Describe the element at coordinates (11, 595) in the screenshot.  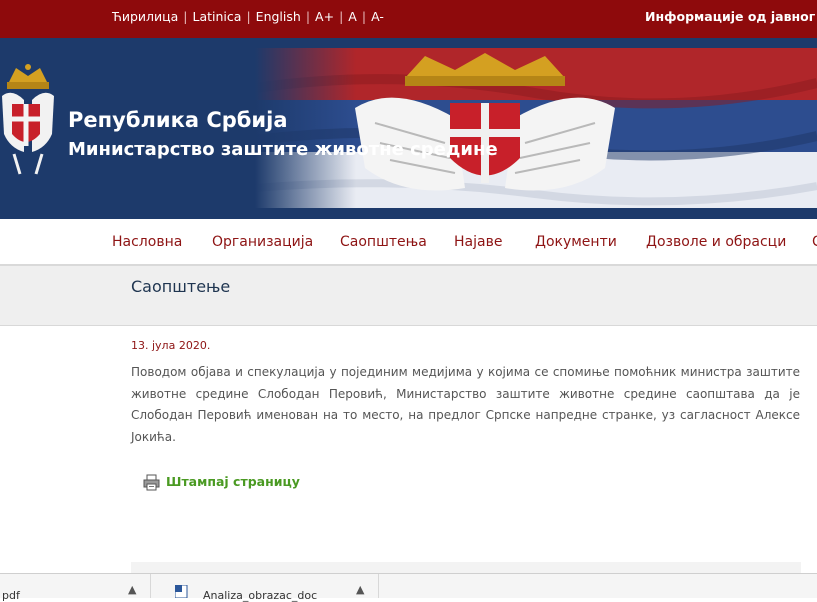
I see `download-filename: pdf` at that location.